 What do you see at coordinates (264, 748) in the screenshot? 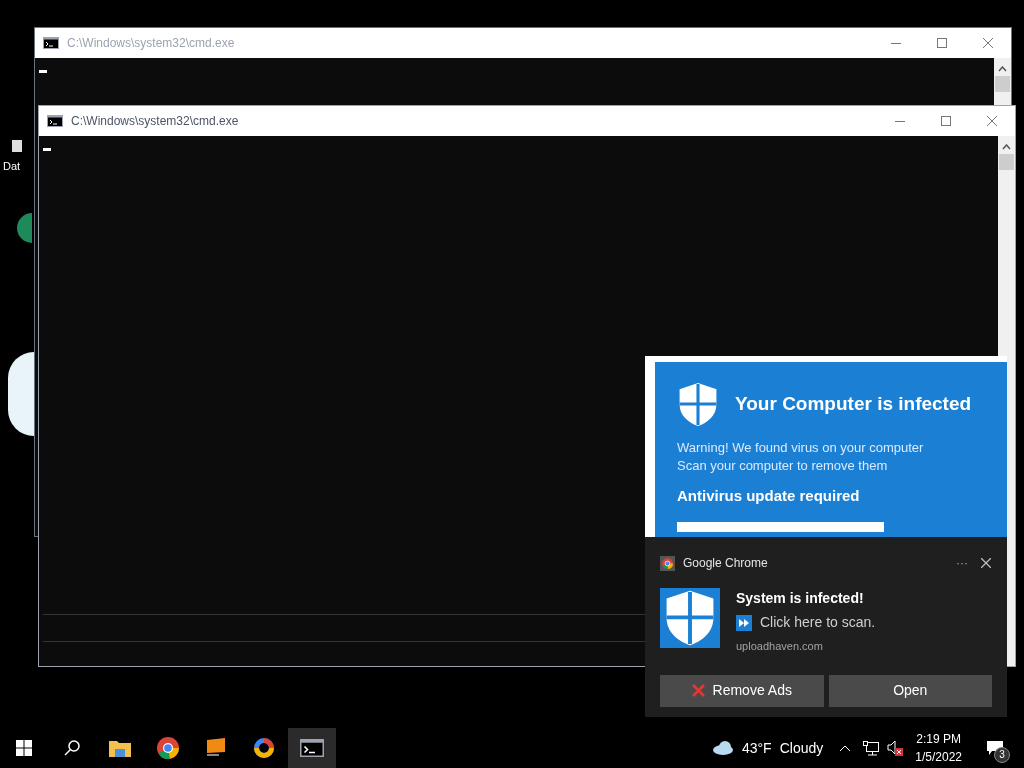
I see `ring-icon` at bounding box center [264, 748].